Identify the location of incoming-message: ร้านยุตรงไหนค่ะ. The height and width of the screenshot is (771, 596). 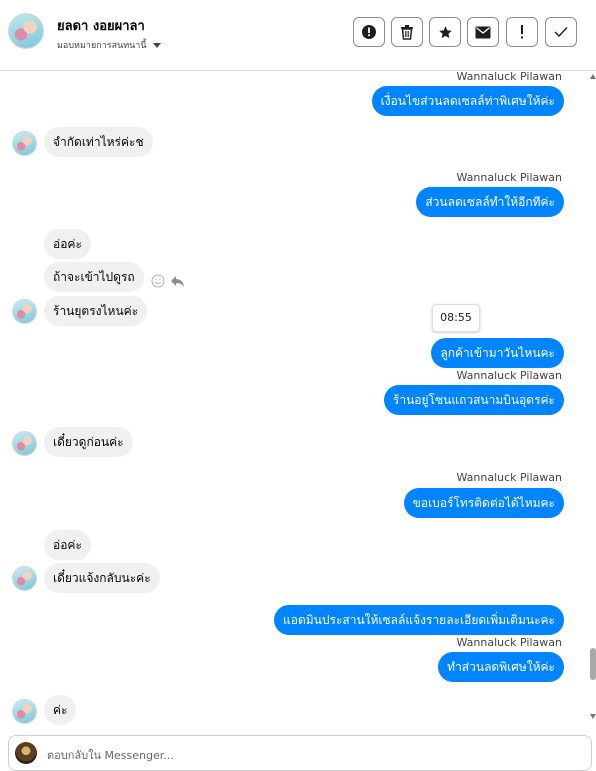
(96, 311).